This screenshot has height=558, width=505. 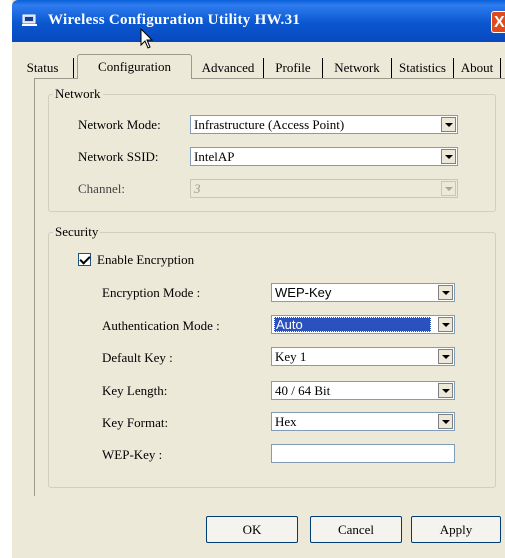 I want to click on tab-about: About, so click(x=477, y=68).